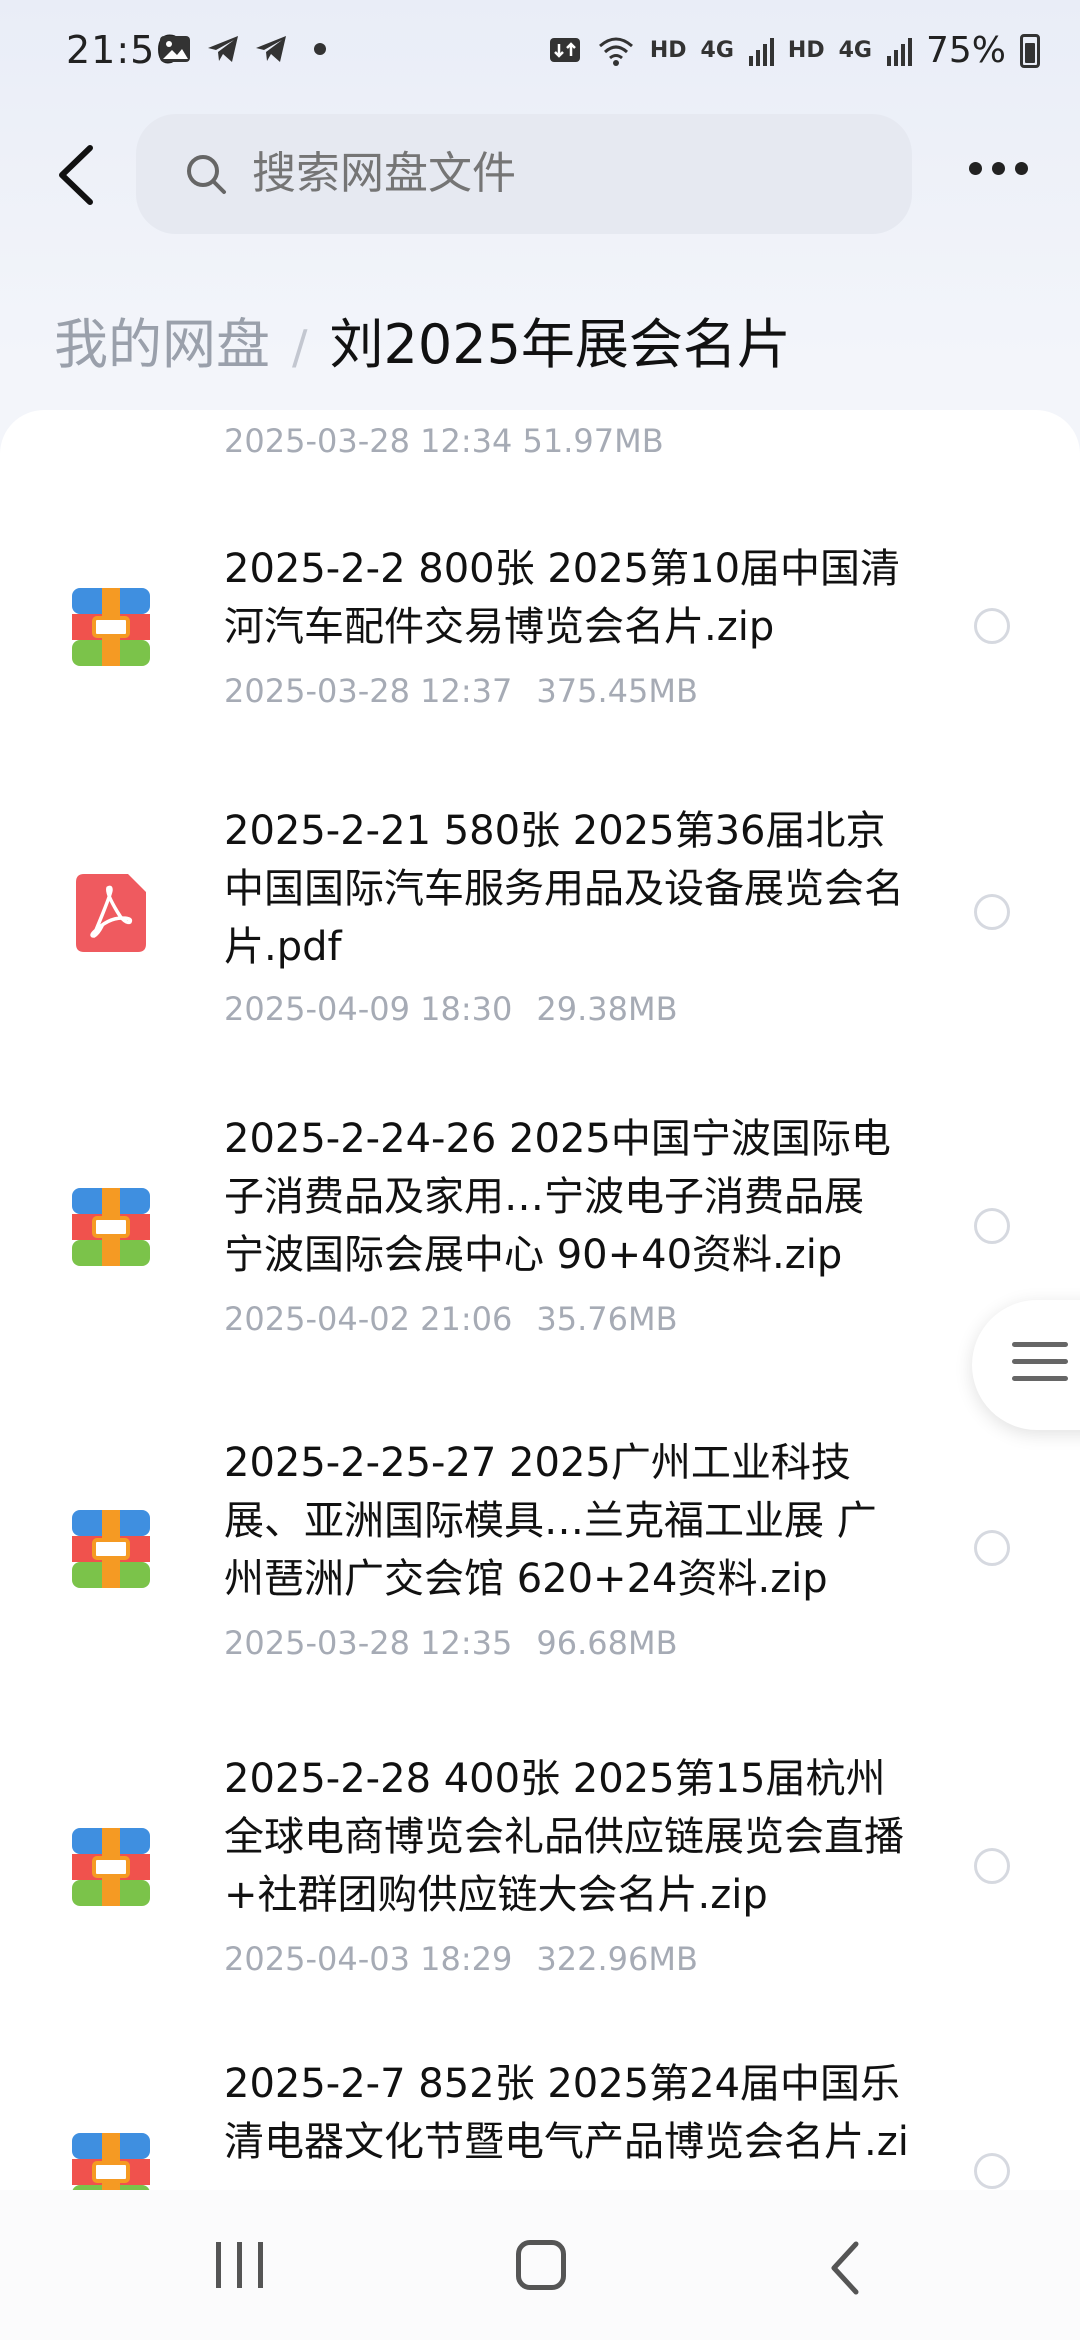 The image size is (1080, 2340). Describe the element at coordinates (615, 51) in the screenshot. I see `wifi-icon` at that location.